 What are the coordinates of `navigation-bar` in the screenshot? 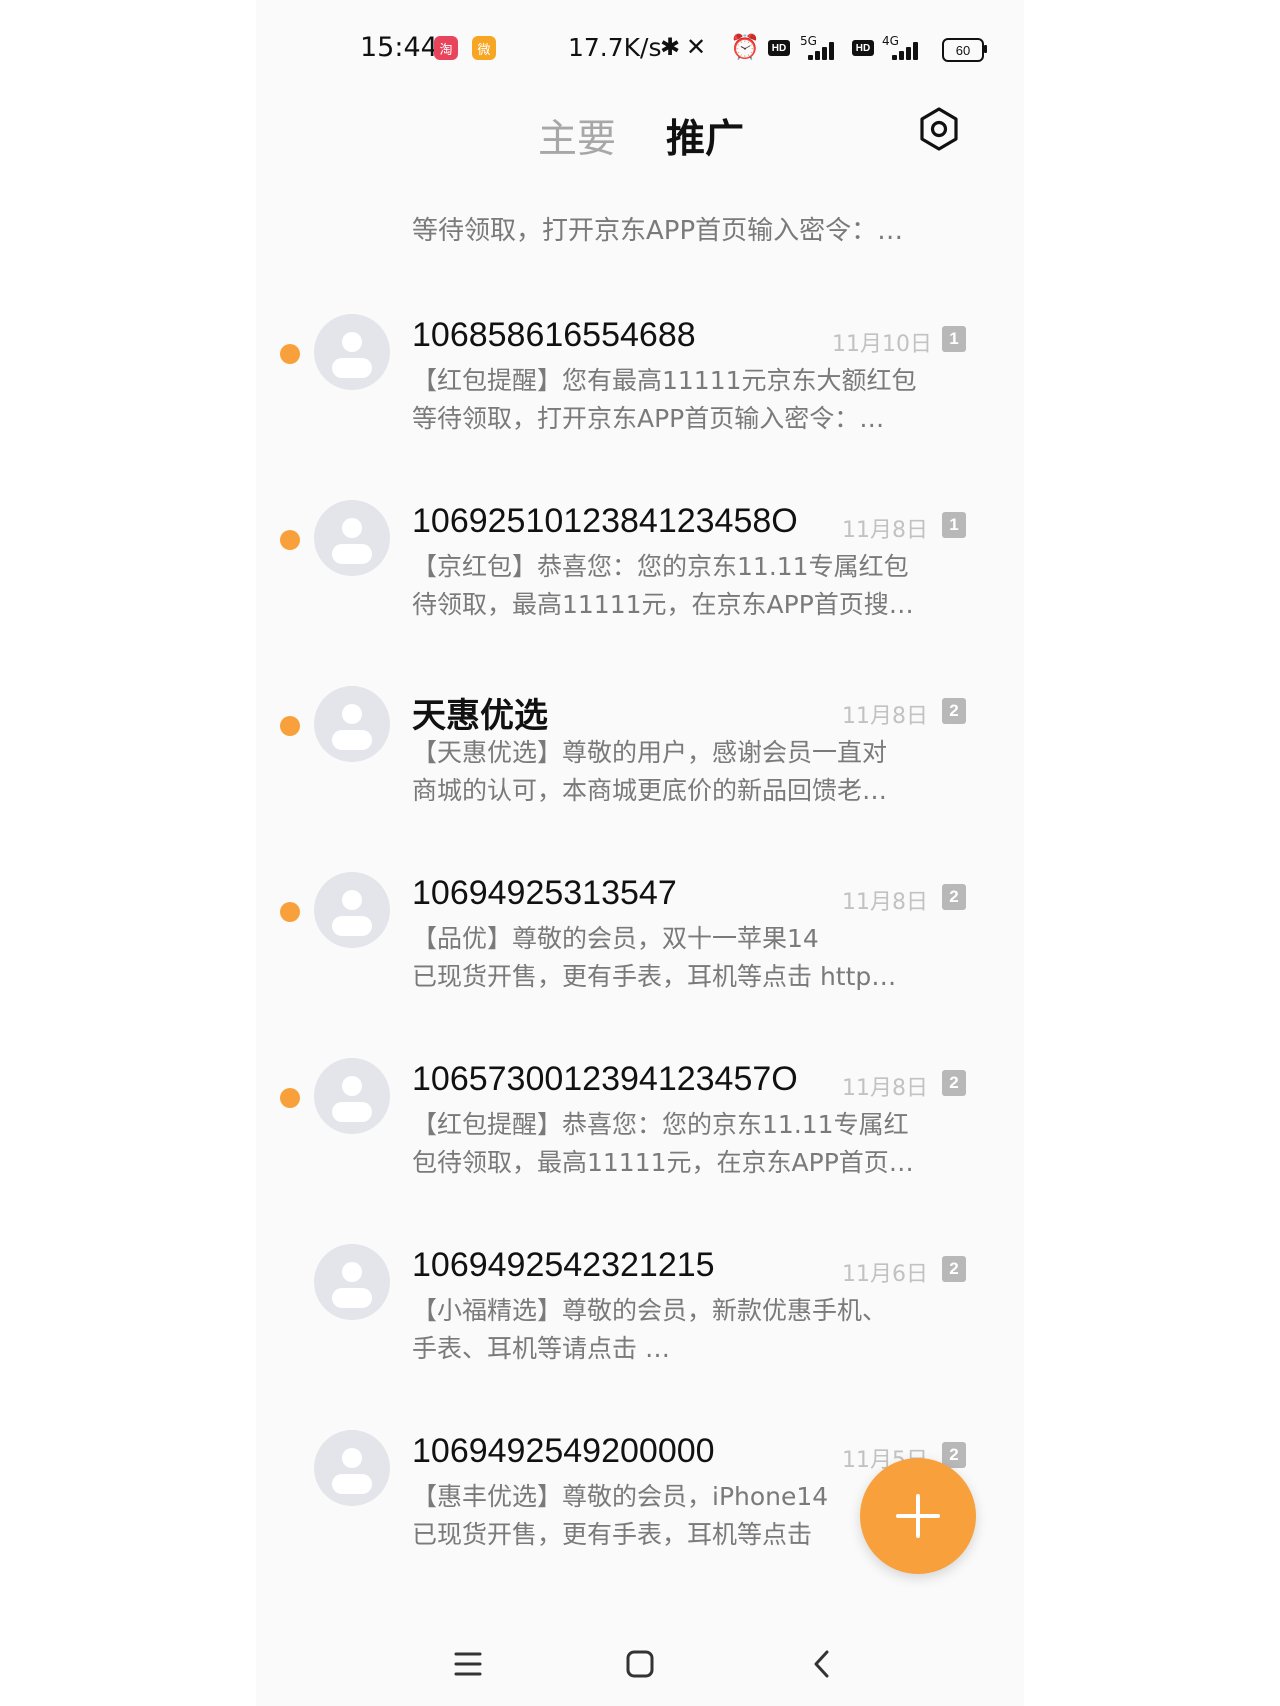 It's located at (640, 1662).